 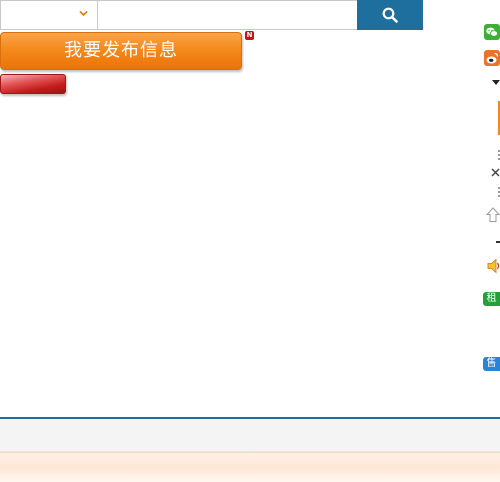 What do you see at coordinates (121, 51) in the screenshot?
I see `publish-info-button: 我要发布信息` at bounding box center [121, 51].